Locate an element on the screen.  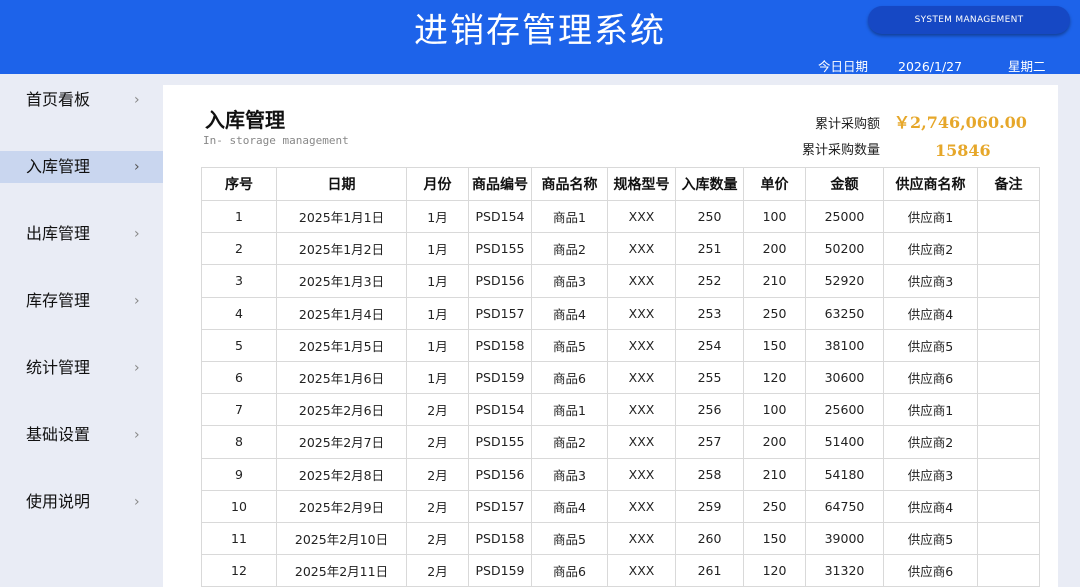
cell-unit-price: 100 is located at coordinates (774, 216).